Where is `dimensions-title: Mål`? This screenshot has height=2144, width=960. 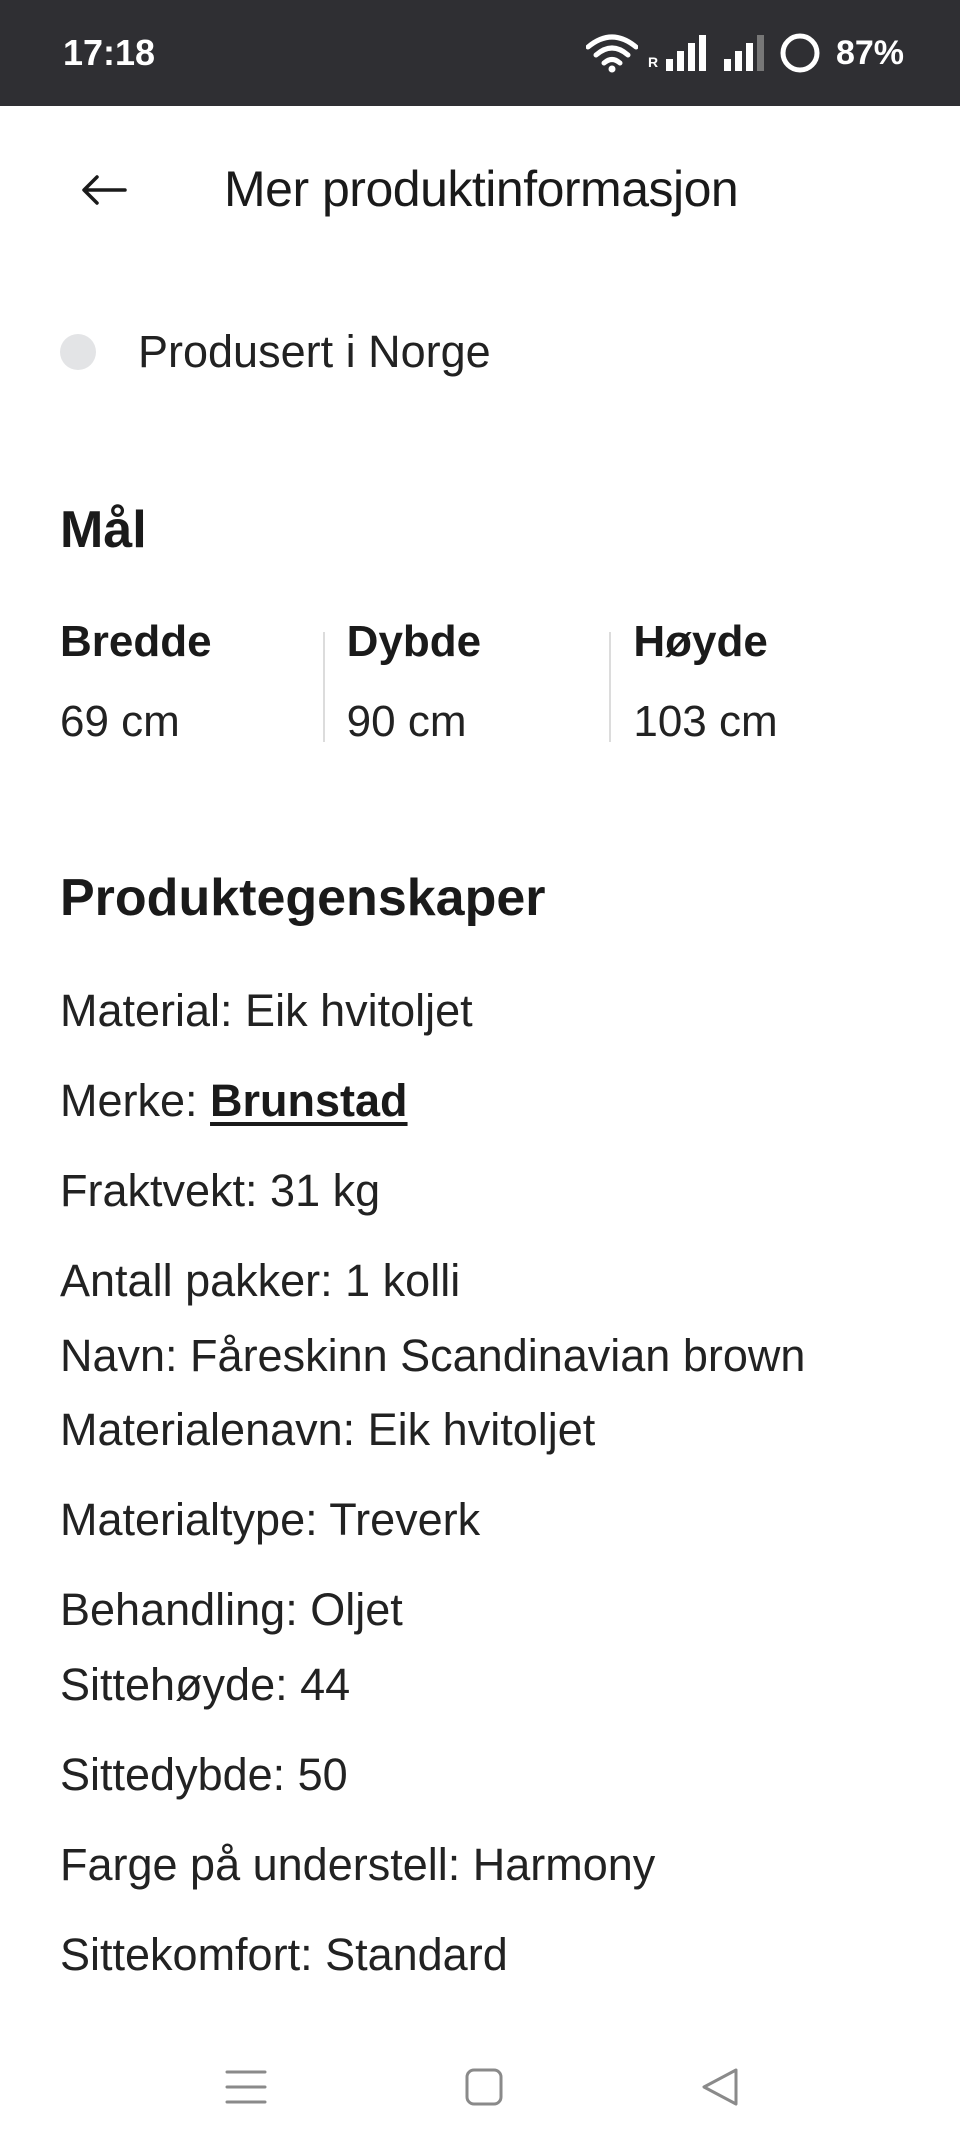
dimensions-title: Mål is located at coordinates (103, 530).